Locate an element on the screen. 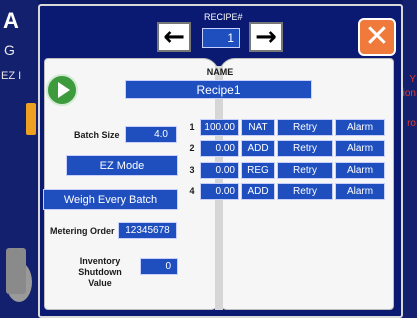 Image resolution: width=417 pixels, height=318 pixels. play-icon is located at coordinates (63, 90).